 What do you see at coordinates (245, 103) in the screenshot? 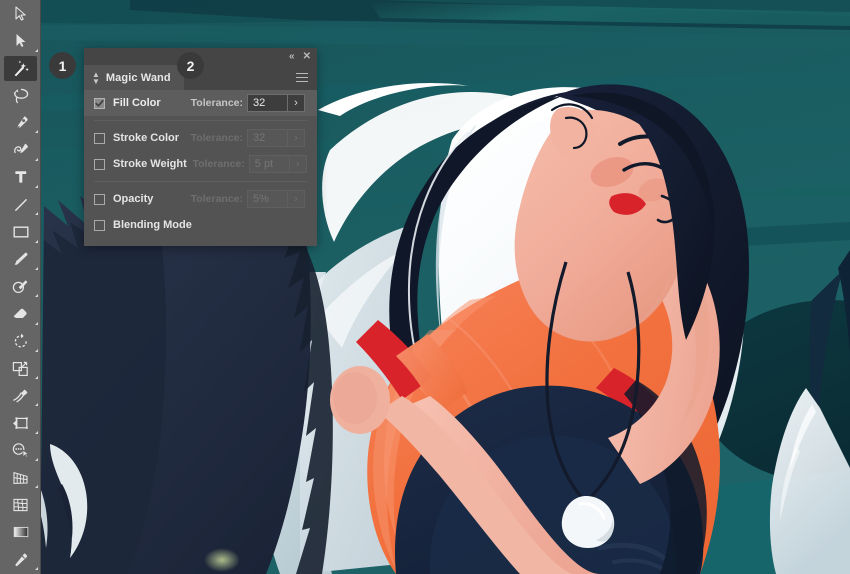
I see `fill-color-tolerance-group: Tolerance: 32 ›` at bounding box center [245, 103].